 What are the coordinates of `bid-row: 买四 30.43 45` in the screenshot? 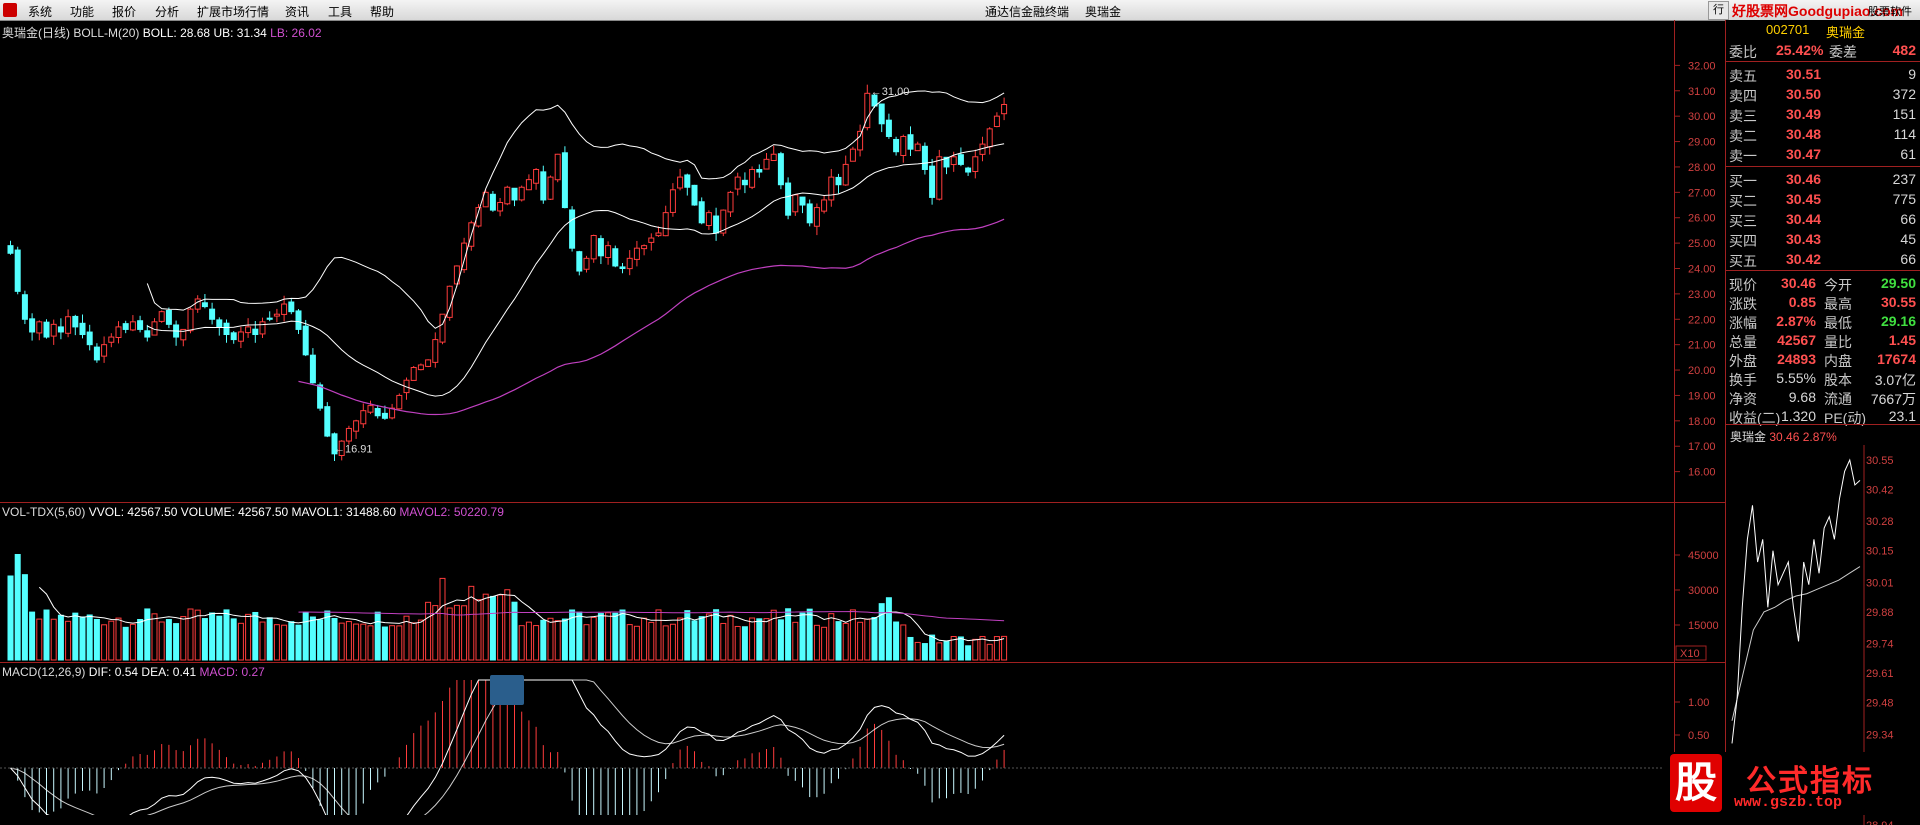 It's located at (1823, 239).